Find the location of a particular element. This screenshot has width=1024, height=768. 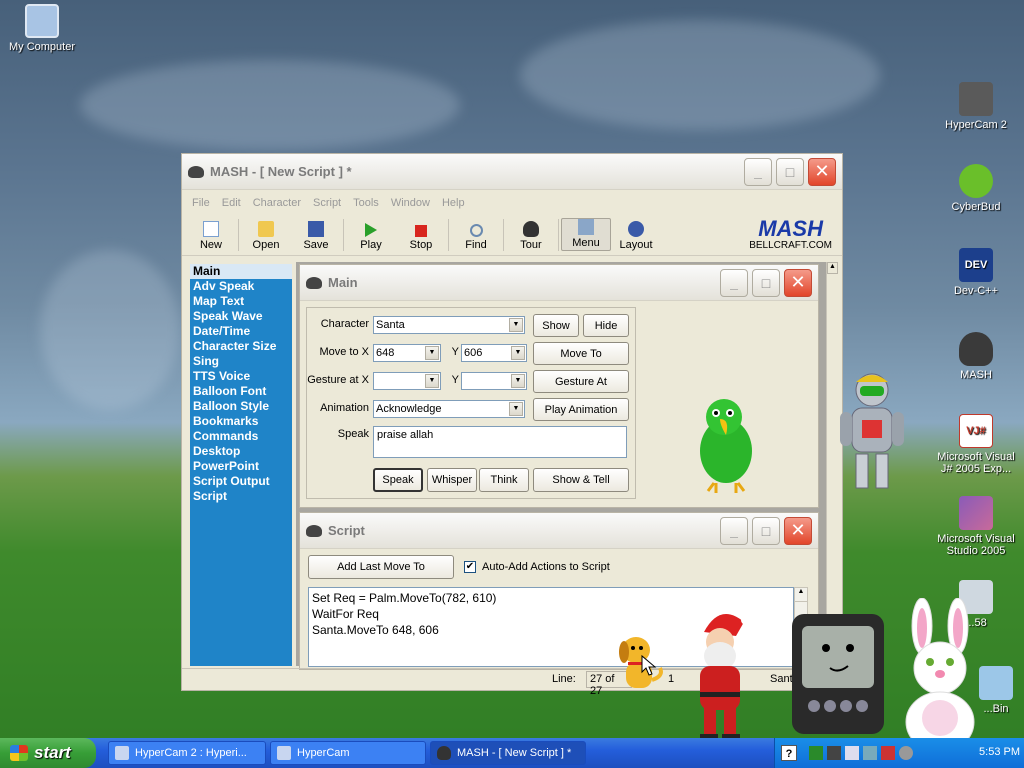

disk-icon is located at coordinates (316, 229).